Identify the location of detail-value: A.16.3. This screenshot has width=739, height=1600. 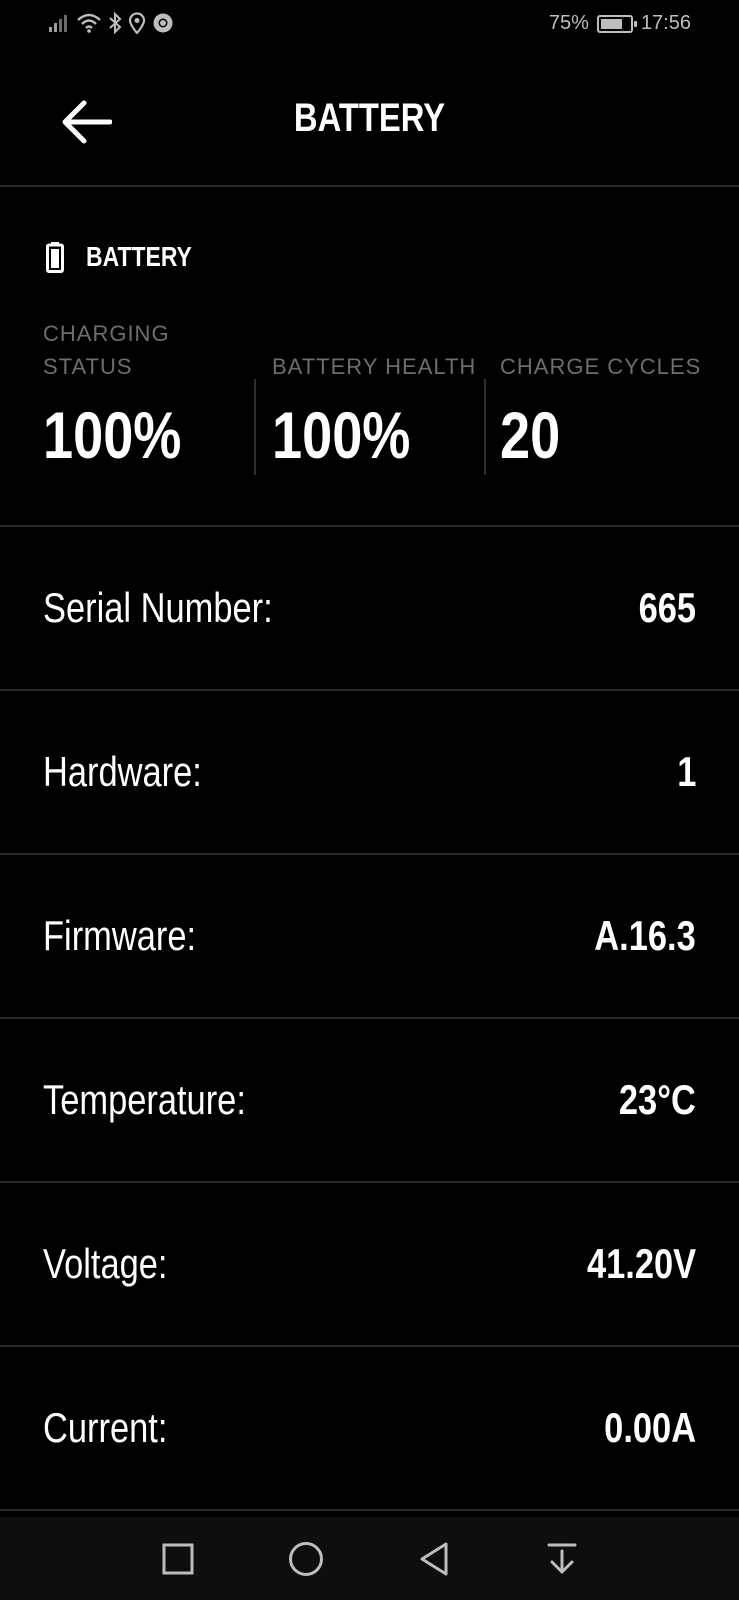
(645, 935).